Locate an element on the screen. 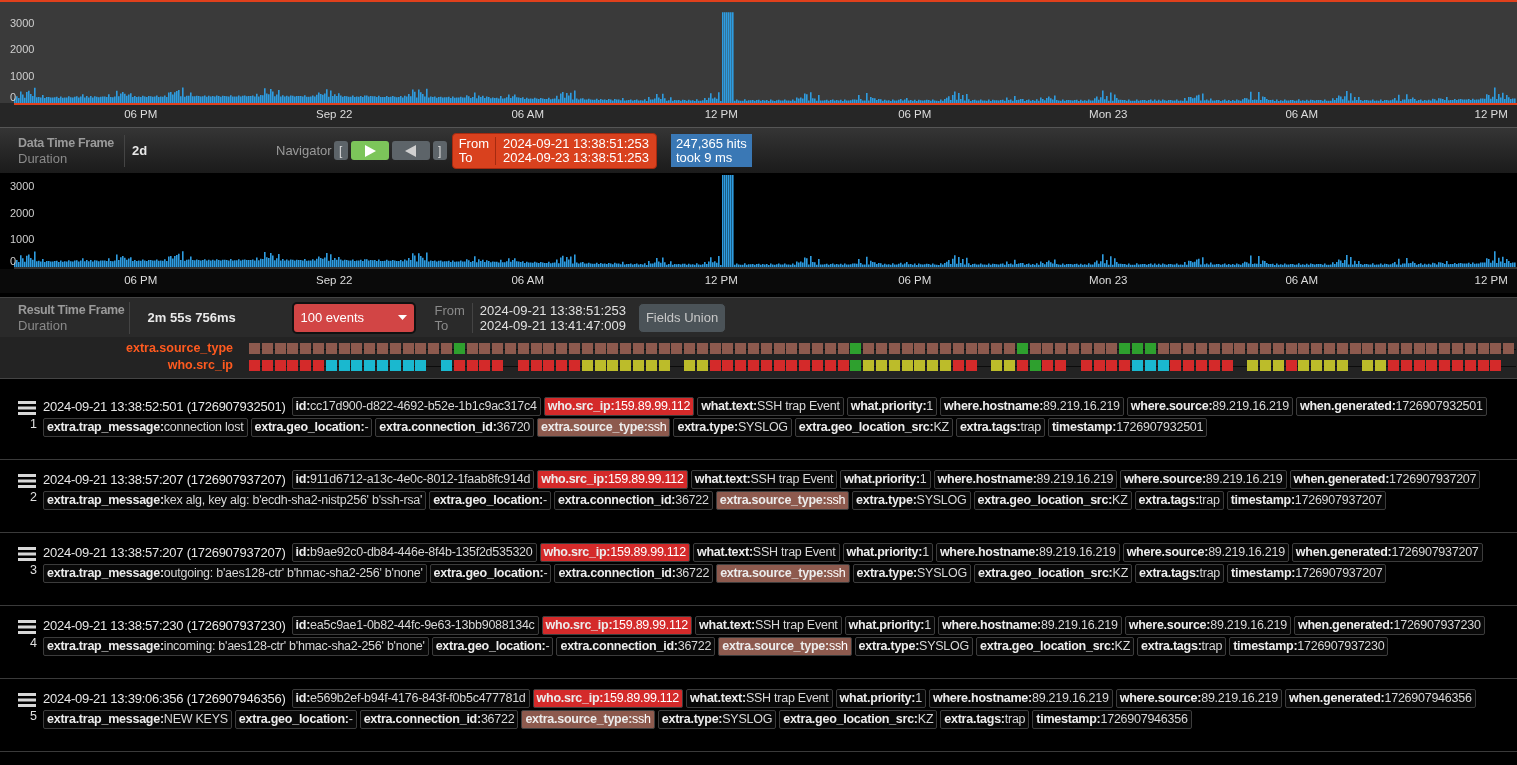 The width and height of the screenshot is (1517, 765). event-field: extra.connection_id:36720 is located at coordinates (455, 427).